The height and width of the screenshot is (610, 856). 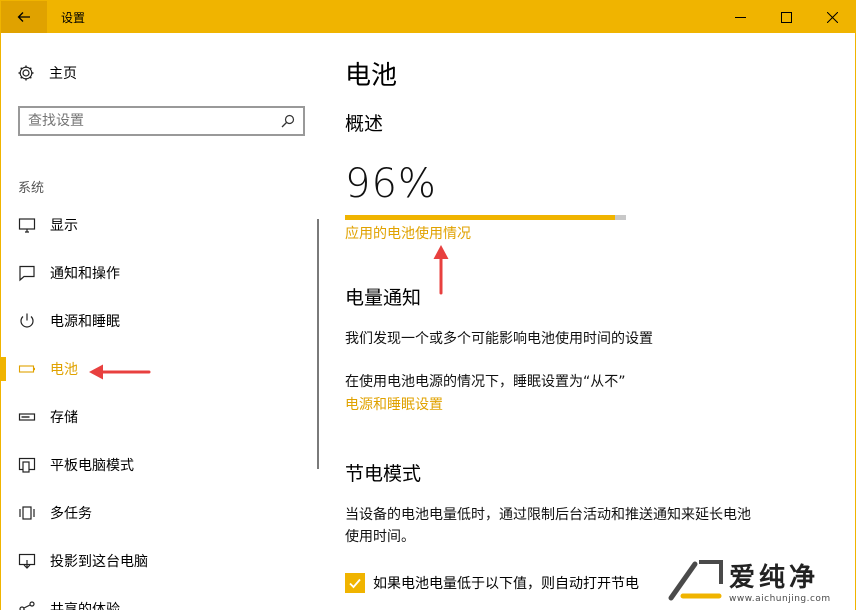 I want to click on sidebar-item-multitasking: 多任务, so click(x=159, y=513).